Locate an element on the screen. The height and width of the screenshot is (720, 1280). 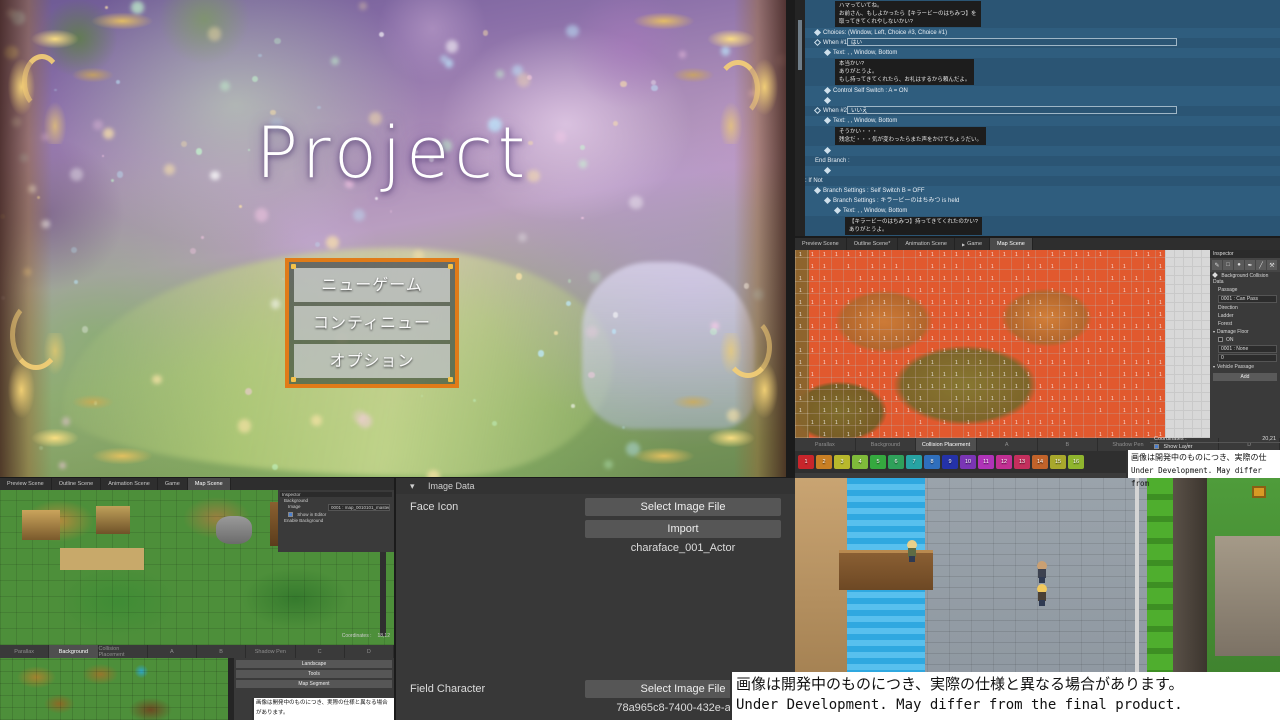
event-row: 【キラービーのはちみつ】持ってきてくれたのかい? ありがとうよ。 is located at coordinates (1042, 226).